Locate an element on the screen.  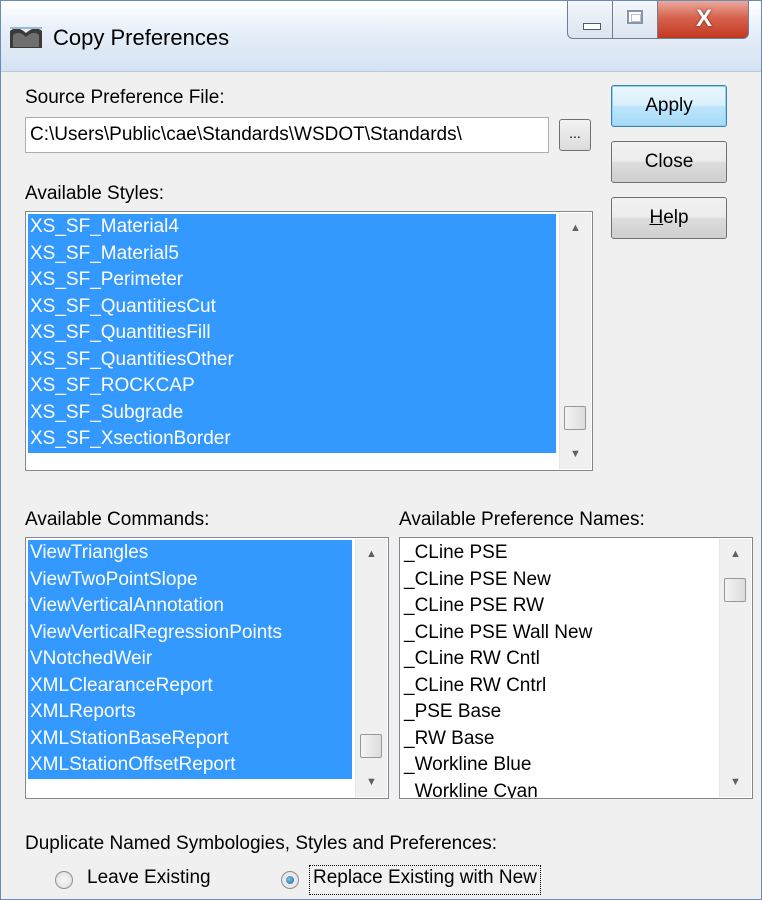
list-item: XMLClearanceReport is located at coordinates (190, 685).